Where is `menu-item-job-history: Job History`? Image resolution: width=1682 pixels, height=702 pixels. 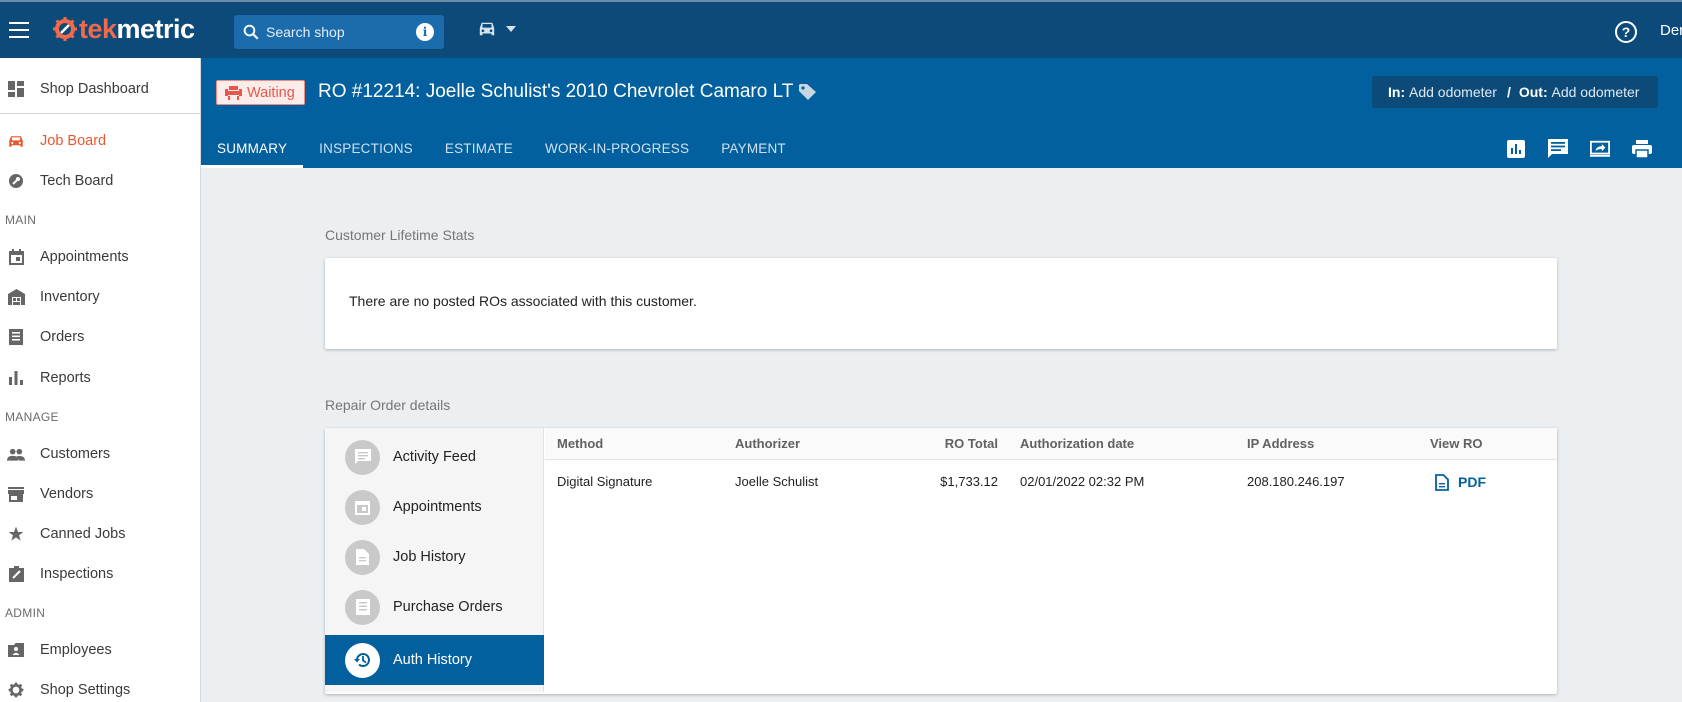
menu-item-job-history: Job History is located at coordinates (434, 557).